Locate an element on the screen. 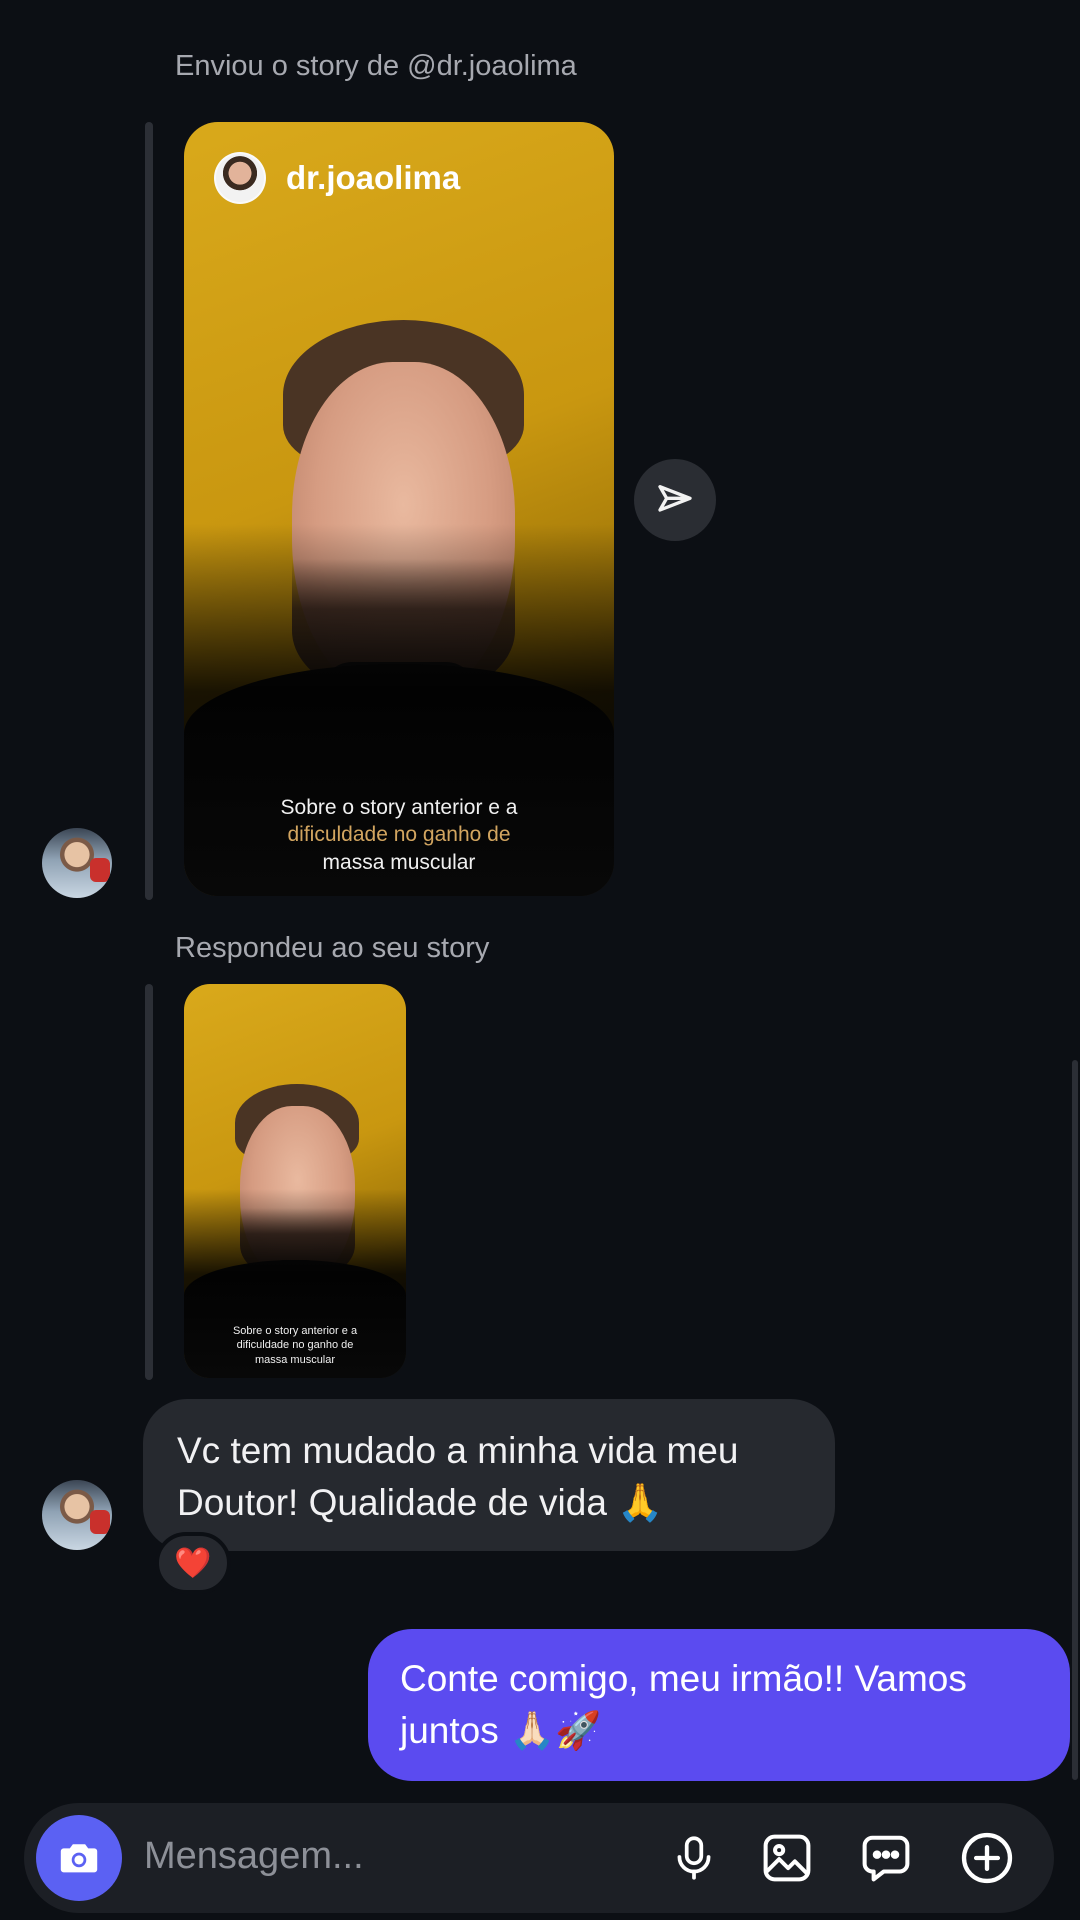 This screenshot has height=1920, width=1080. camera-icon is located at coordinates (79, 1858).